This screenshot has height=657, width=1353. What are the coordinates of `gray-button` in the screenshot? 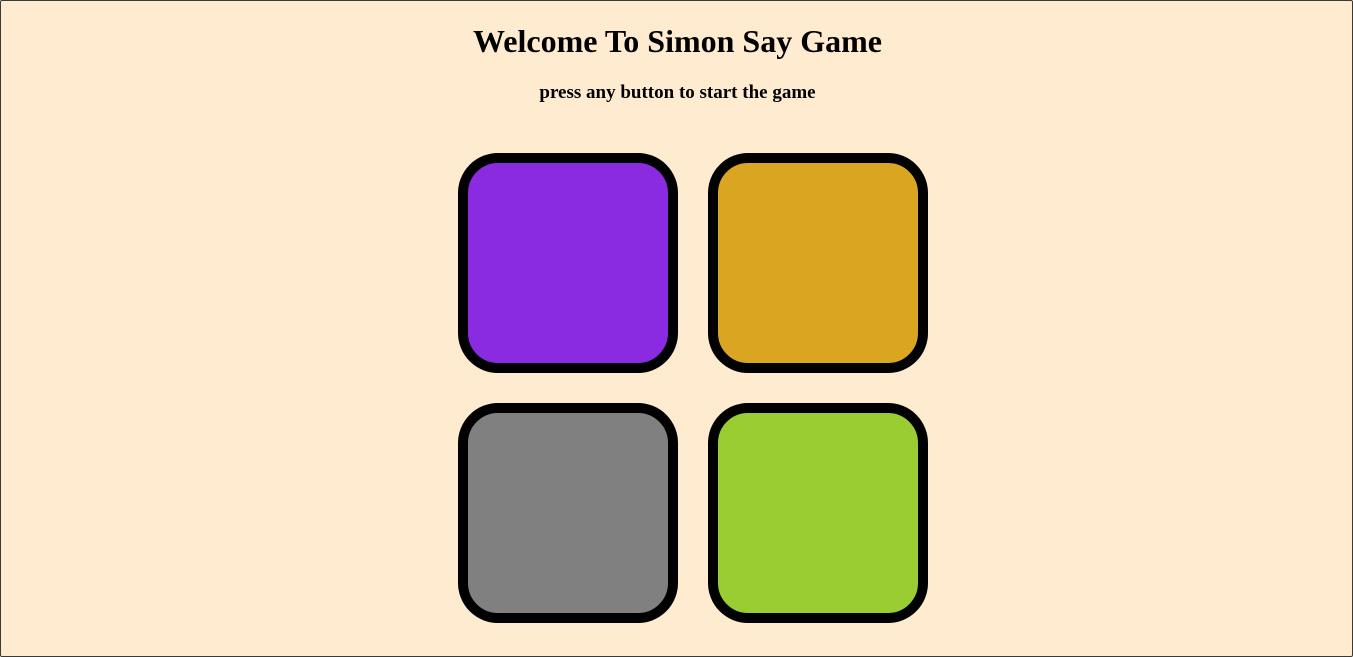 It's located at (568, 513).